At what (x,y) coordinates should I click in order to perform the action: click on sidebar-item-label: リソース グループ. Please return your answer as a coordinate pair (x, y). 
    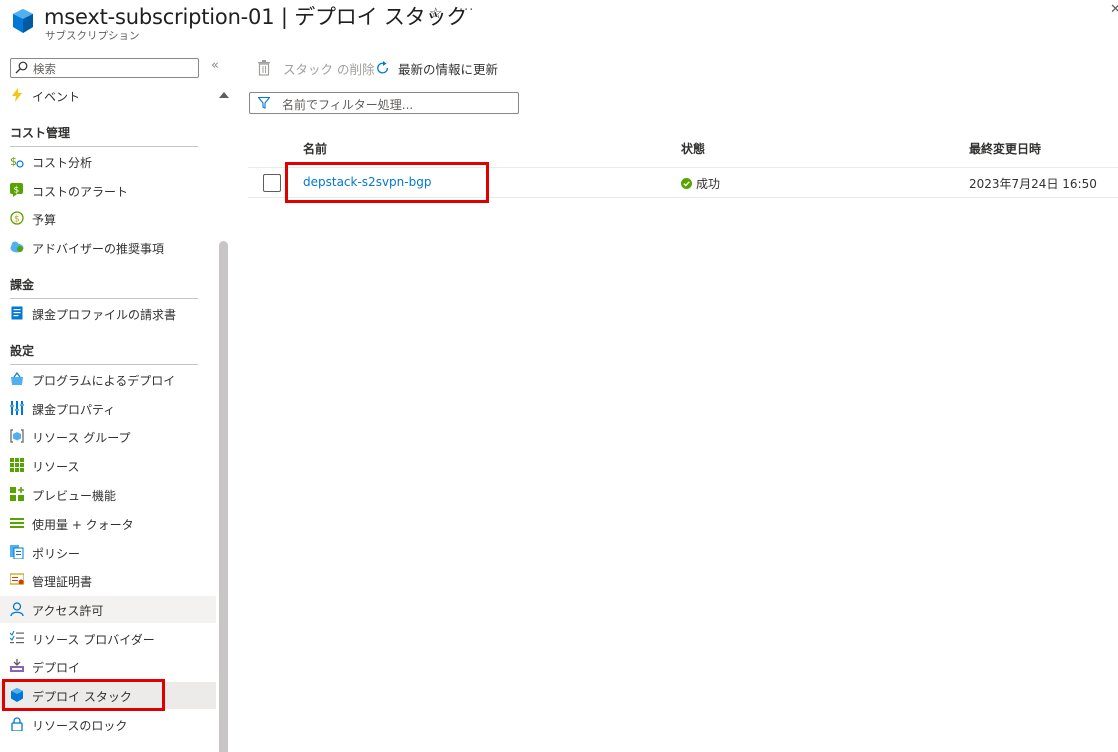
    Looking at the image, I should click on (81, 438).